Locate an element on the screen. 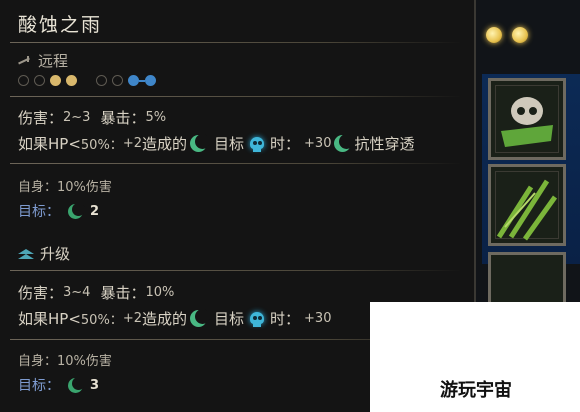 The image size is (580, 412). crit-value: 5% is located at coordinates (156, 117).